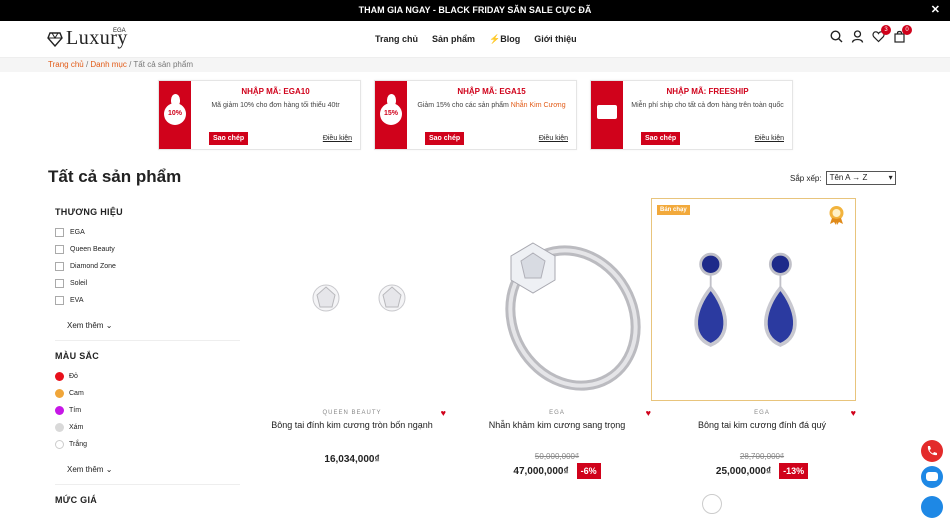 This screenshot has width=950, height=518. I want to click on logo: Luxury EGA, so click(87, 38).